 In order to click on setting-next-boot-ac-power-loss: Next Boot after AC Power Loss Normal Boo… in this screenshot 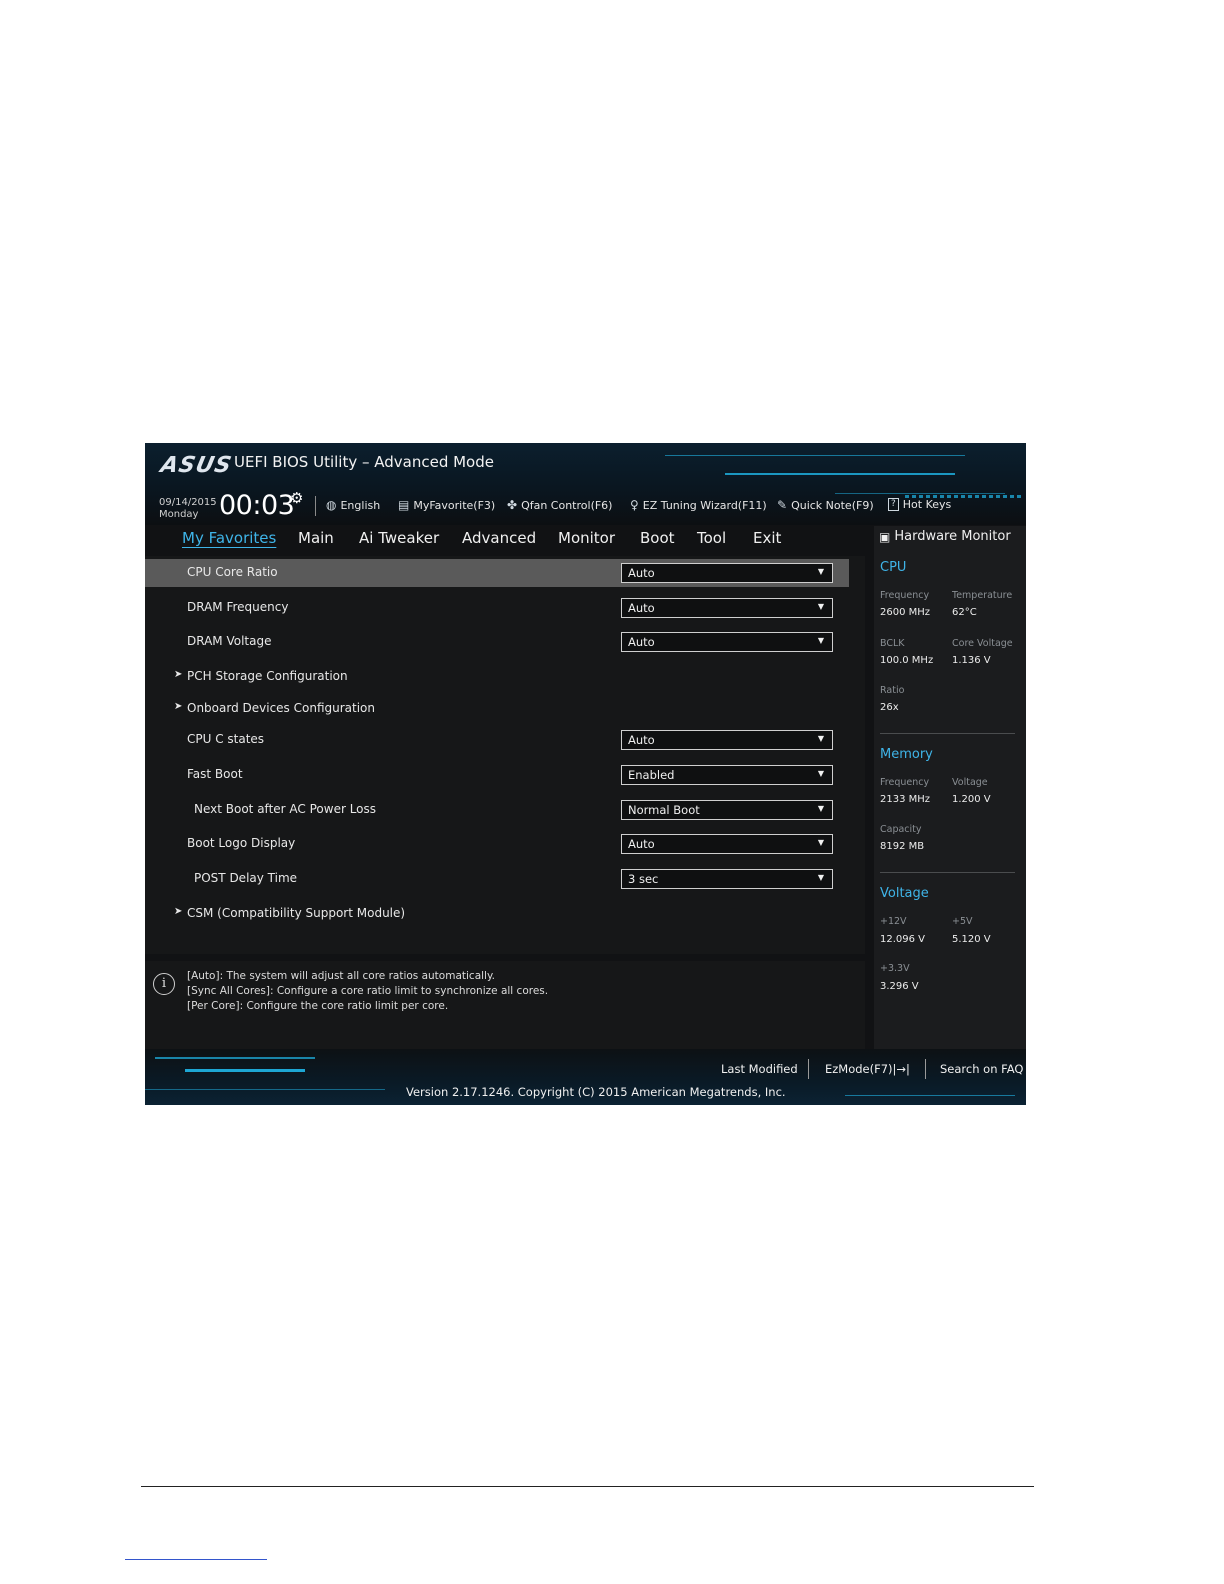, I will do `click(497, 810)`.